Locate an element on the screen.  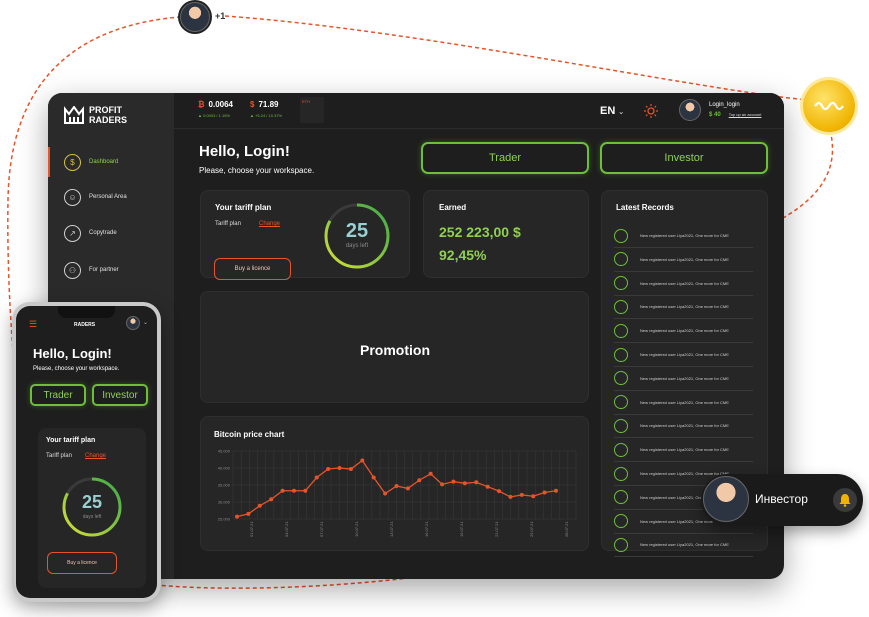
buy-licence-button: Buy a licence is located at coordinates (252, 269).